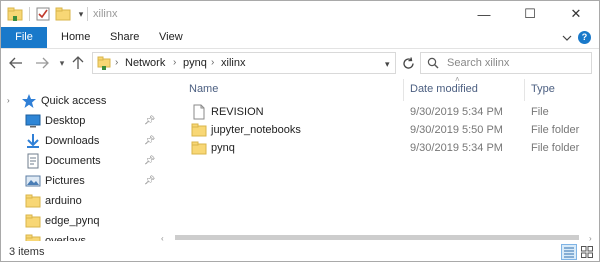 This screenshot has height=262, width=600. What do you see at coordinates (223, 148) in the screenshot?
I see `file-name: pynq` at bounding box center [223, 148].